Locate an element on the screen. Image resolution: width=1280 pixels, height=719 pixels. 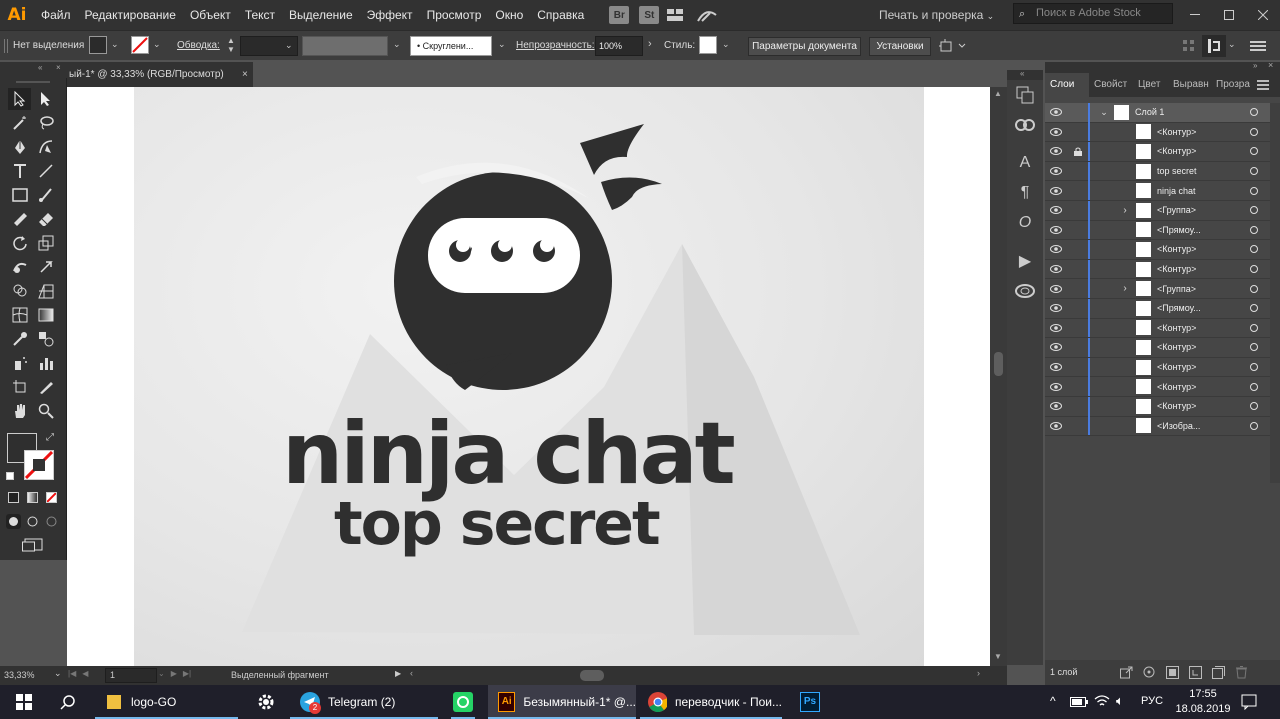
profile-dropdown-icon: ⌄ is located at coordinates (397, 44).